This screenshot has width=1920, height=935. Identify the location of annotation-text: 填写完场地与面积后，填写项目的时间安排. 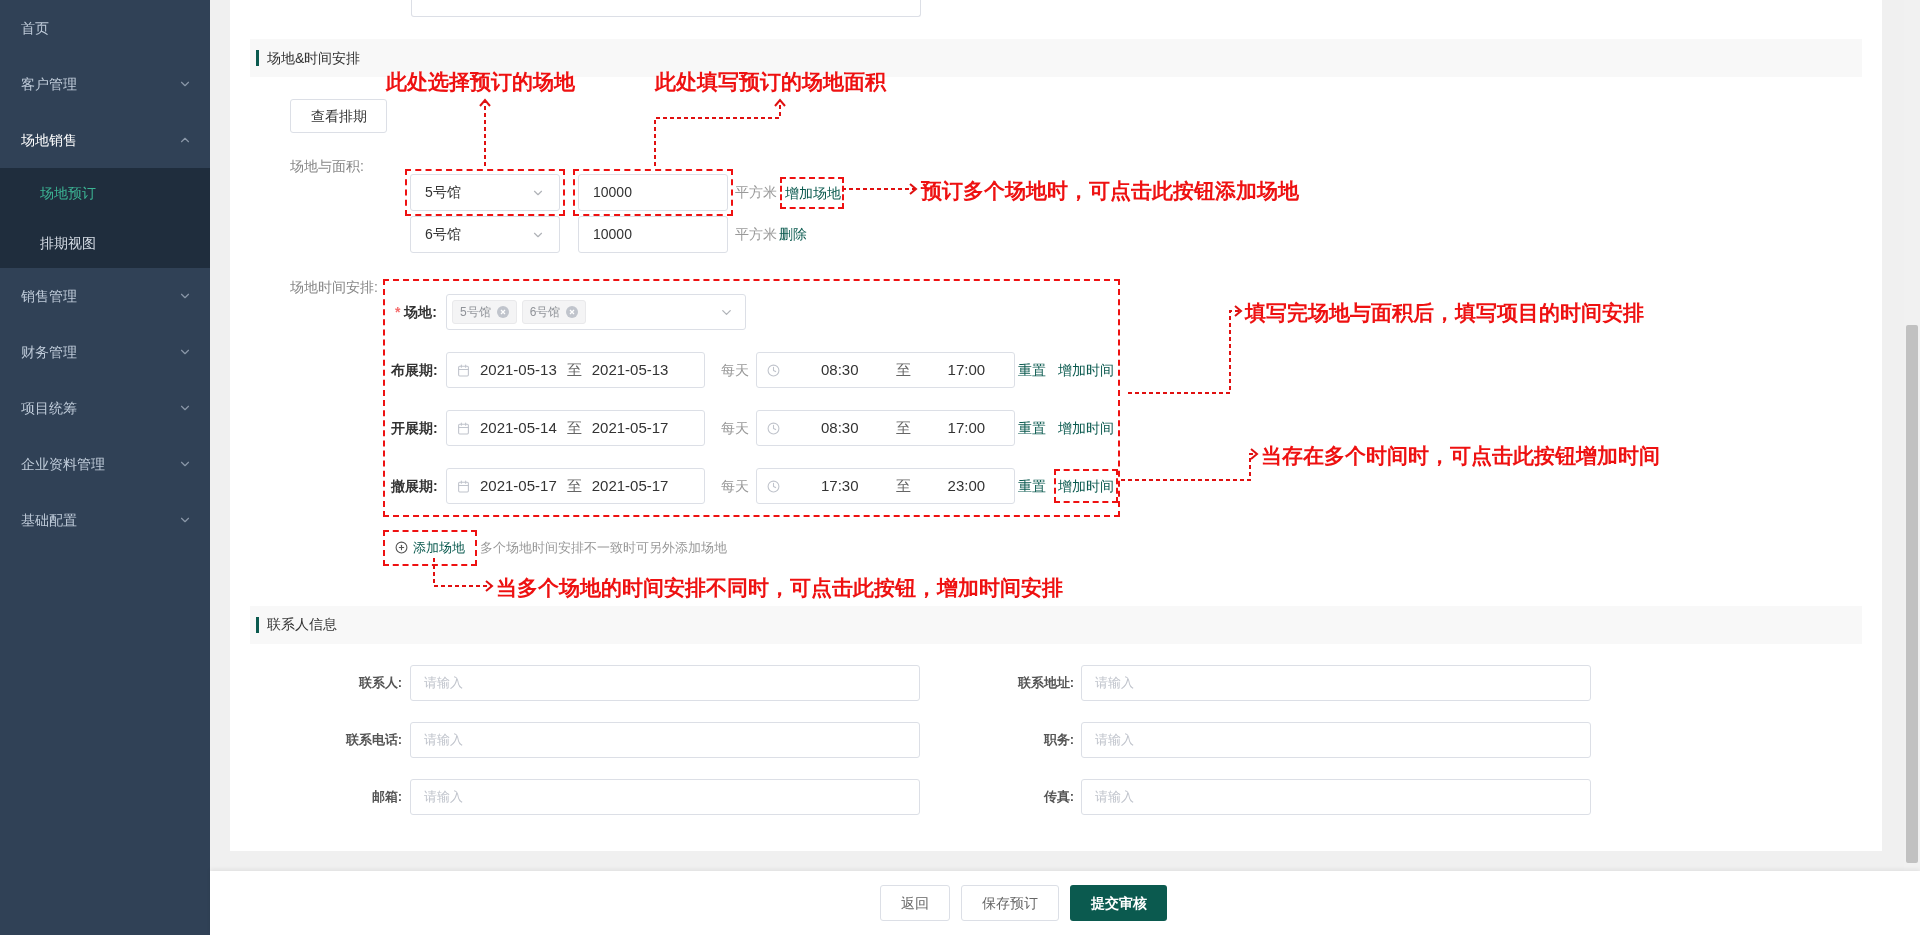
(1444, 313).